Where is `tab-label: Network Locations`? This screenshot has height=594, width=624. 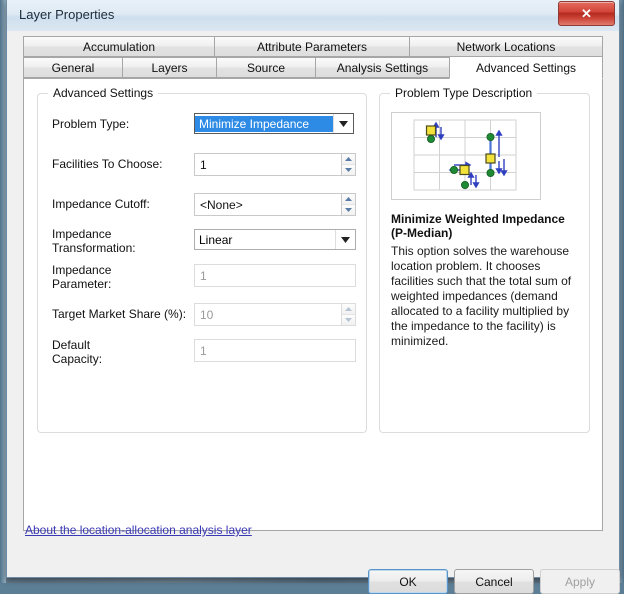 tab-label: Network Locations is located at coordinates (506, 46).